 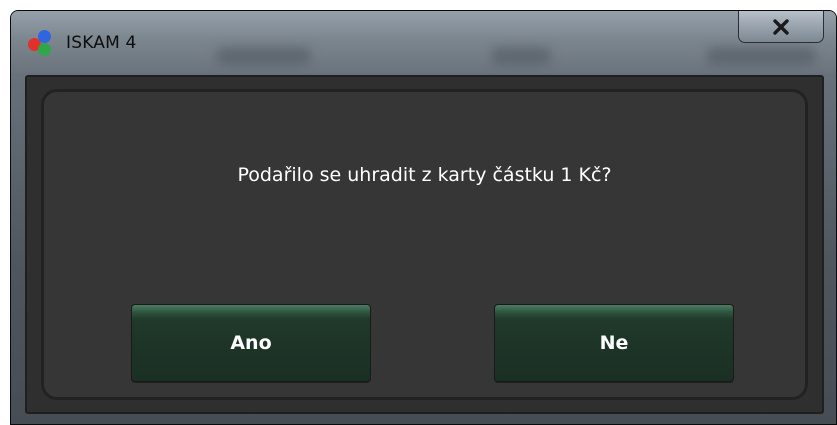 I want to click on yes-button: Ano, so click(x=251, y=343).